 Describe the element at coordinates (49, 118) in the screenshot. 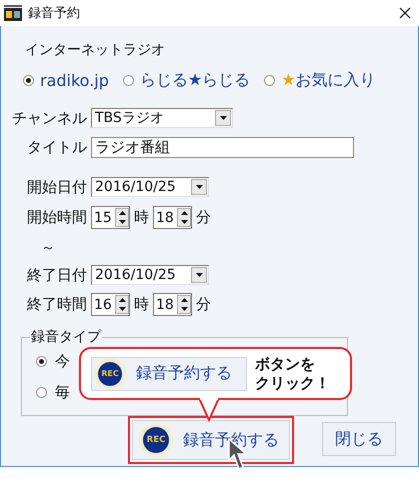

I see `field-label: チャンネル` at that location.